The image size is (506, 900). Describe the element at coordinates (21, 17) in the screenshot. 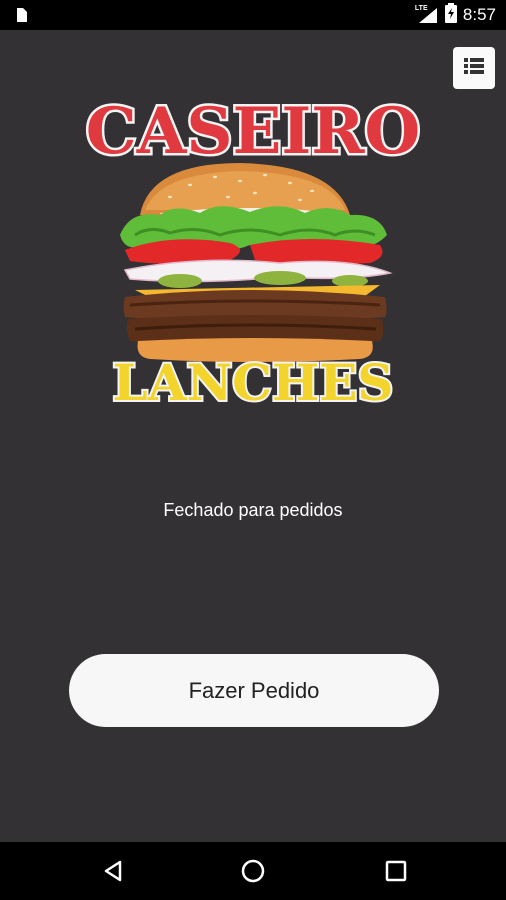

I see `sim-card-icon` at that location.